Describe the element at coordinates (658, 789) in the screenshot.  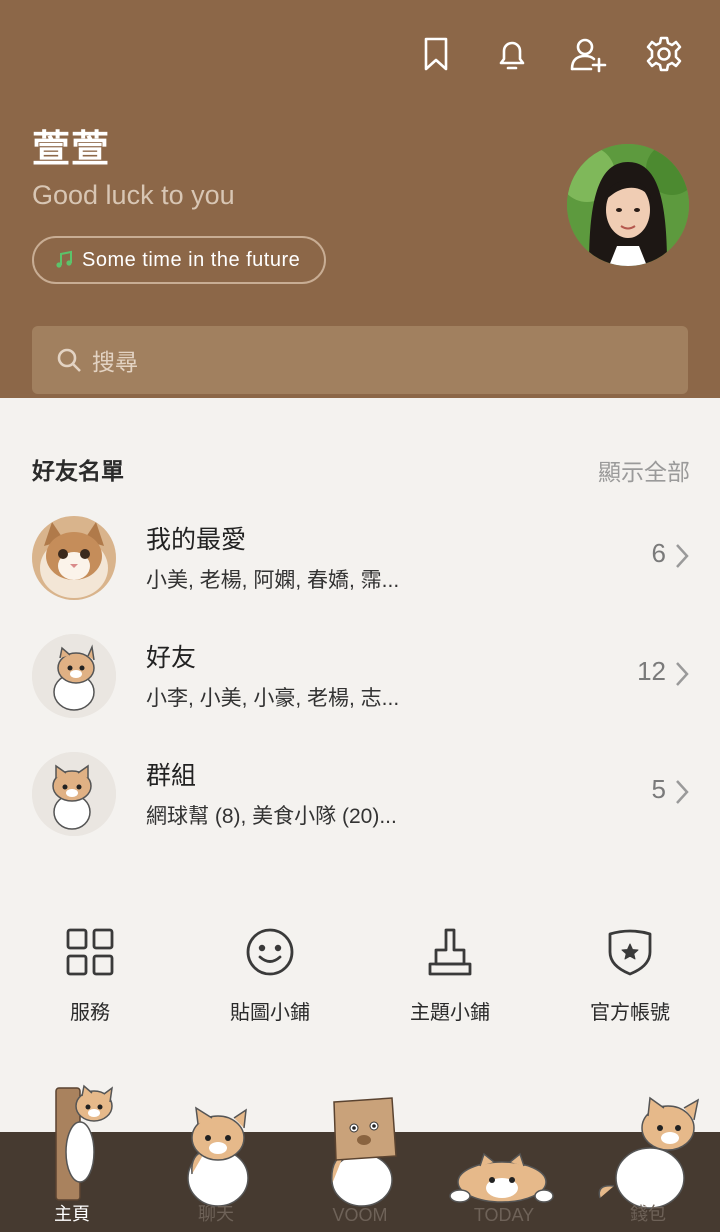
I see `friend-group-count: 5` at that location.